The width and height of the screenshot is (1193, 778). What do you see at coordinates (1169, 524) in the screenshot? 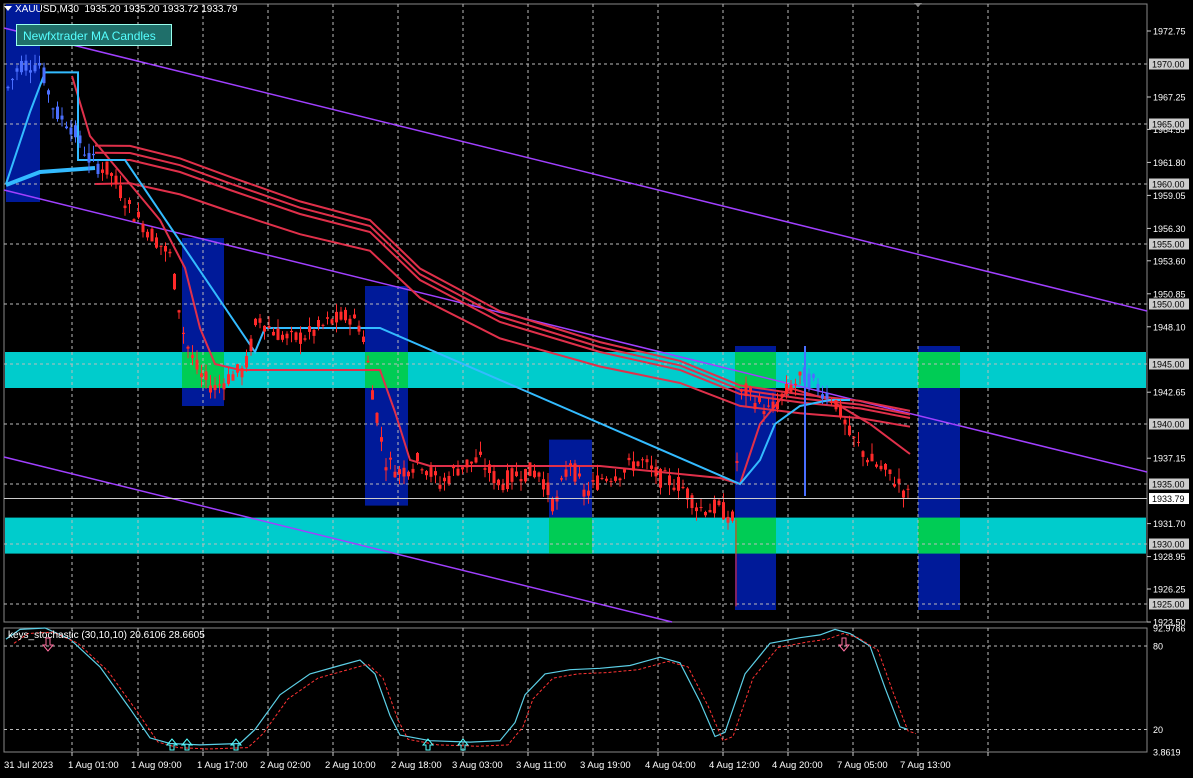
I see `price-label: 1931.70` at bounding box center [1169, 524].